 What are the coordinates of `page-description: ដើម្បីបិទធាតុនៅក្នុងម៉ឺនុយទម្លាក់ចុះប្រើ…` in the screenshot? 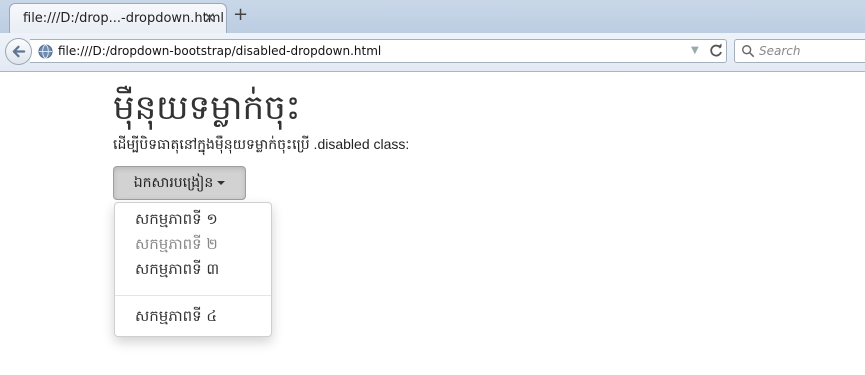 It's located at (261, 144).